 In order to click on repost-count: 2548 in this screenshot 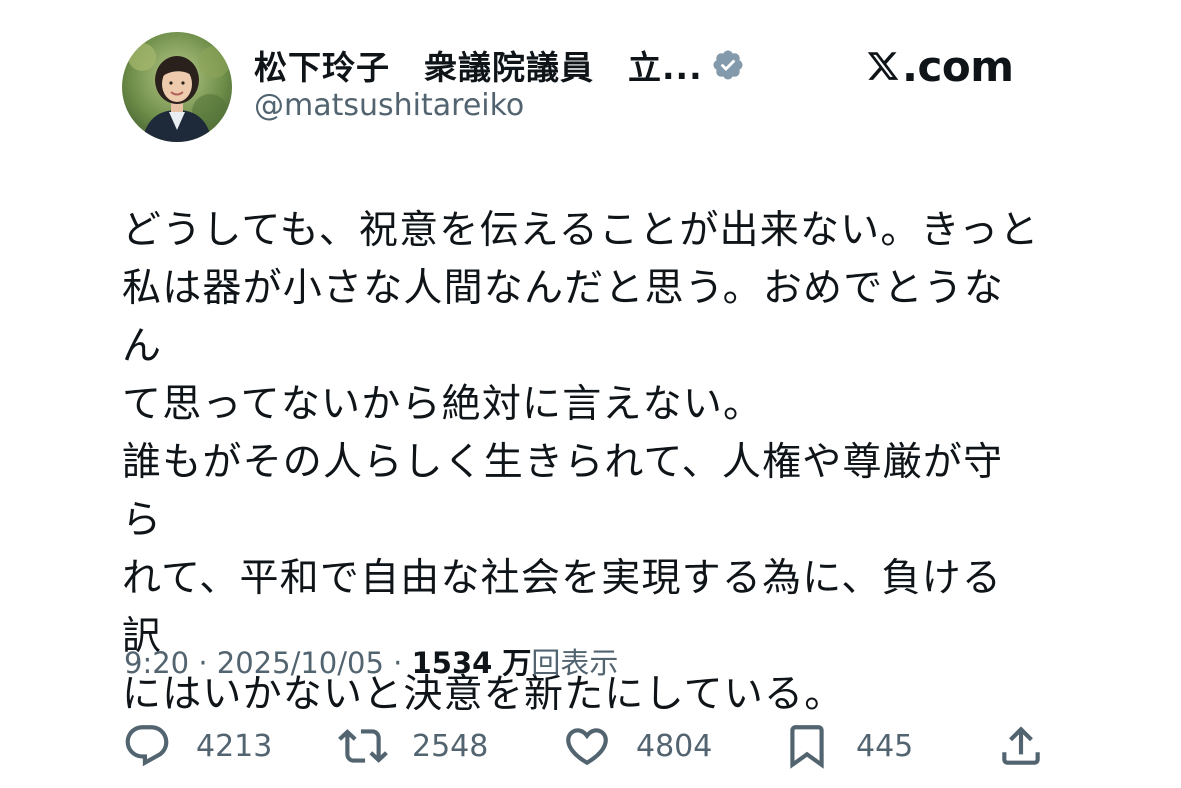, I will do `click(450, 746)`.